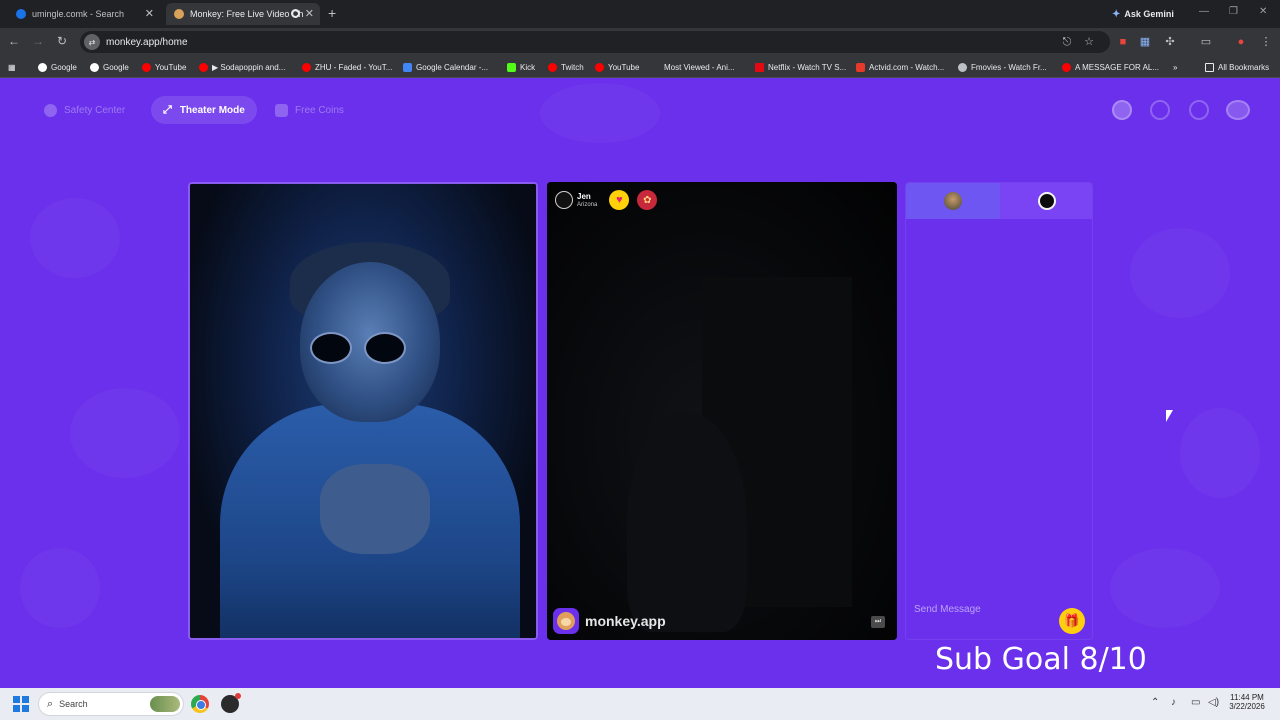 This screenshot has width=1280, height=720. Describe the element at coordinates (625, 621) in the screenshot. I see `watermark-text: monkey.app` at that location.